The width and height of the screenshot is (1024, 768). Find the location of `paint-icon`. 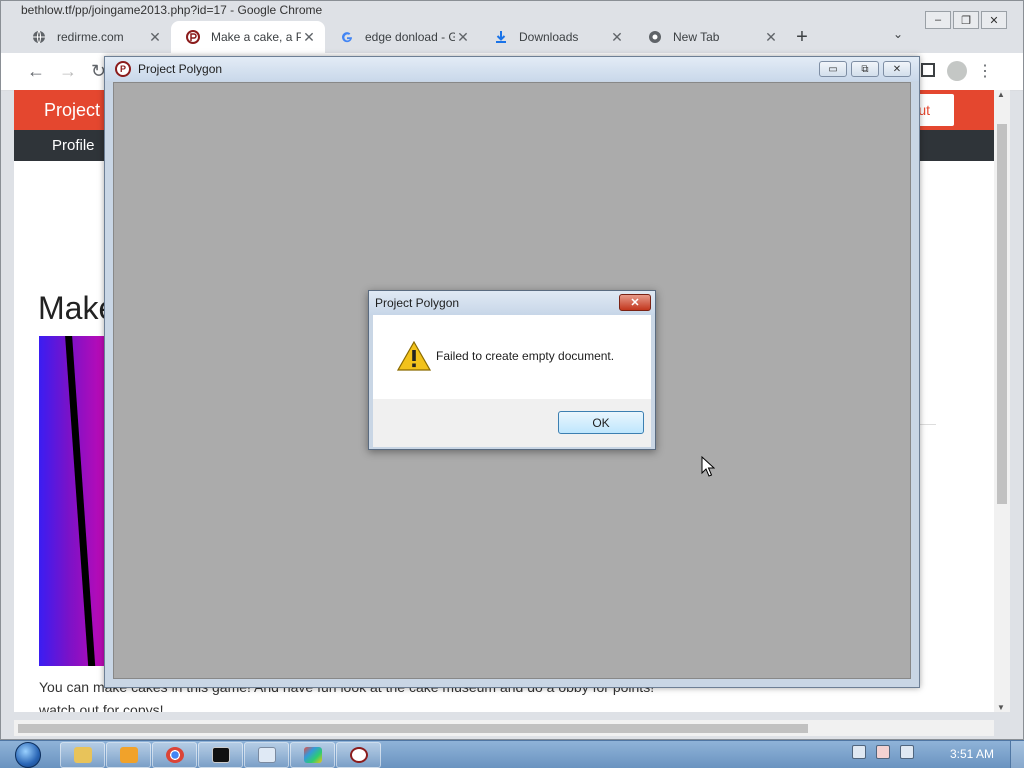

paint-icon is located at coordinates (312, 755).